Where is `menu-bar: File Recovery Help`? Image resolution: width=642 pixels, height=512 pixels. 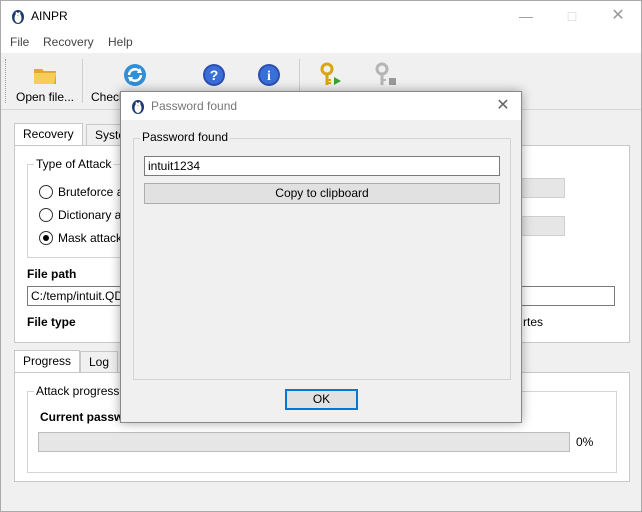
menu-bar: File Recovery Help is located at coordinates (321, 42).